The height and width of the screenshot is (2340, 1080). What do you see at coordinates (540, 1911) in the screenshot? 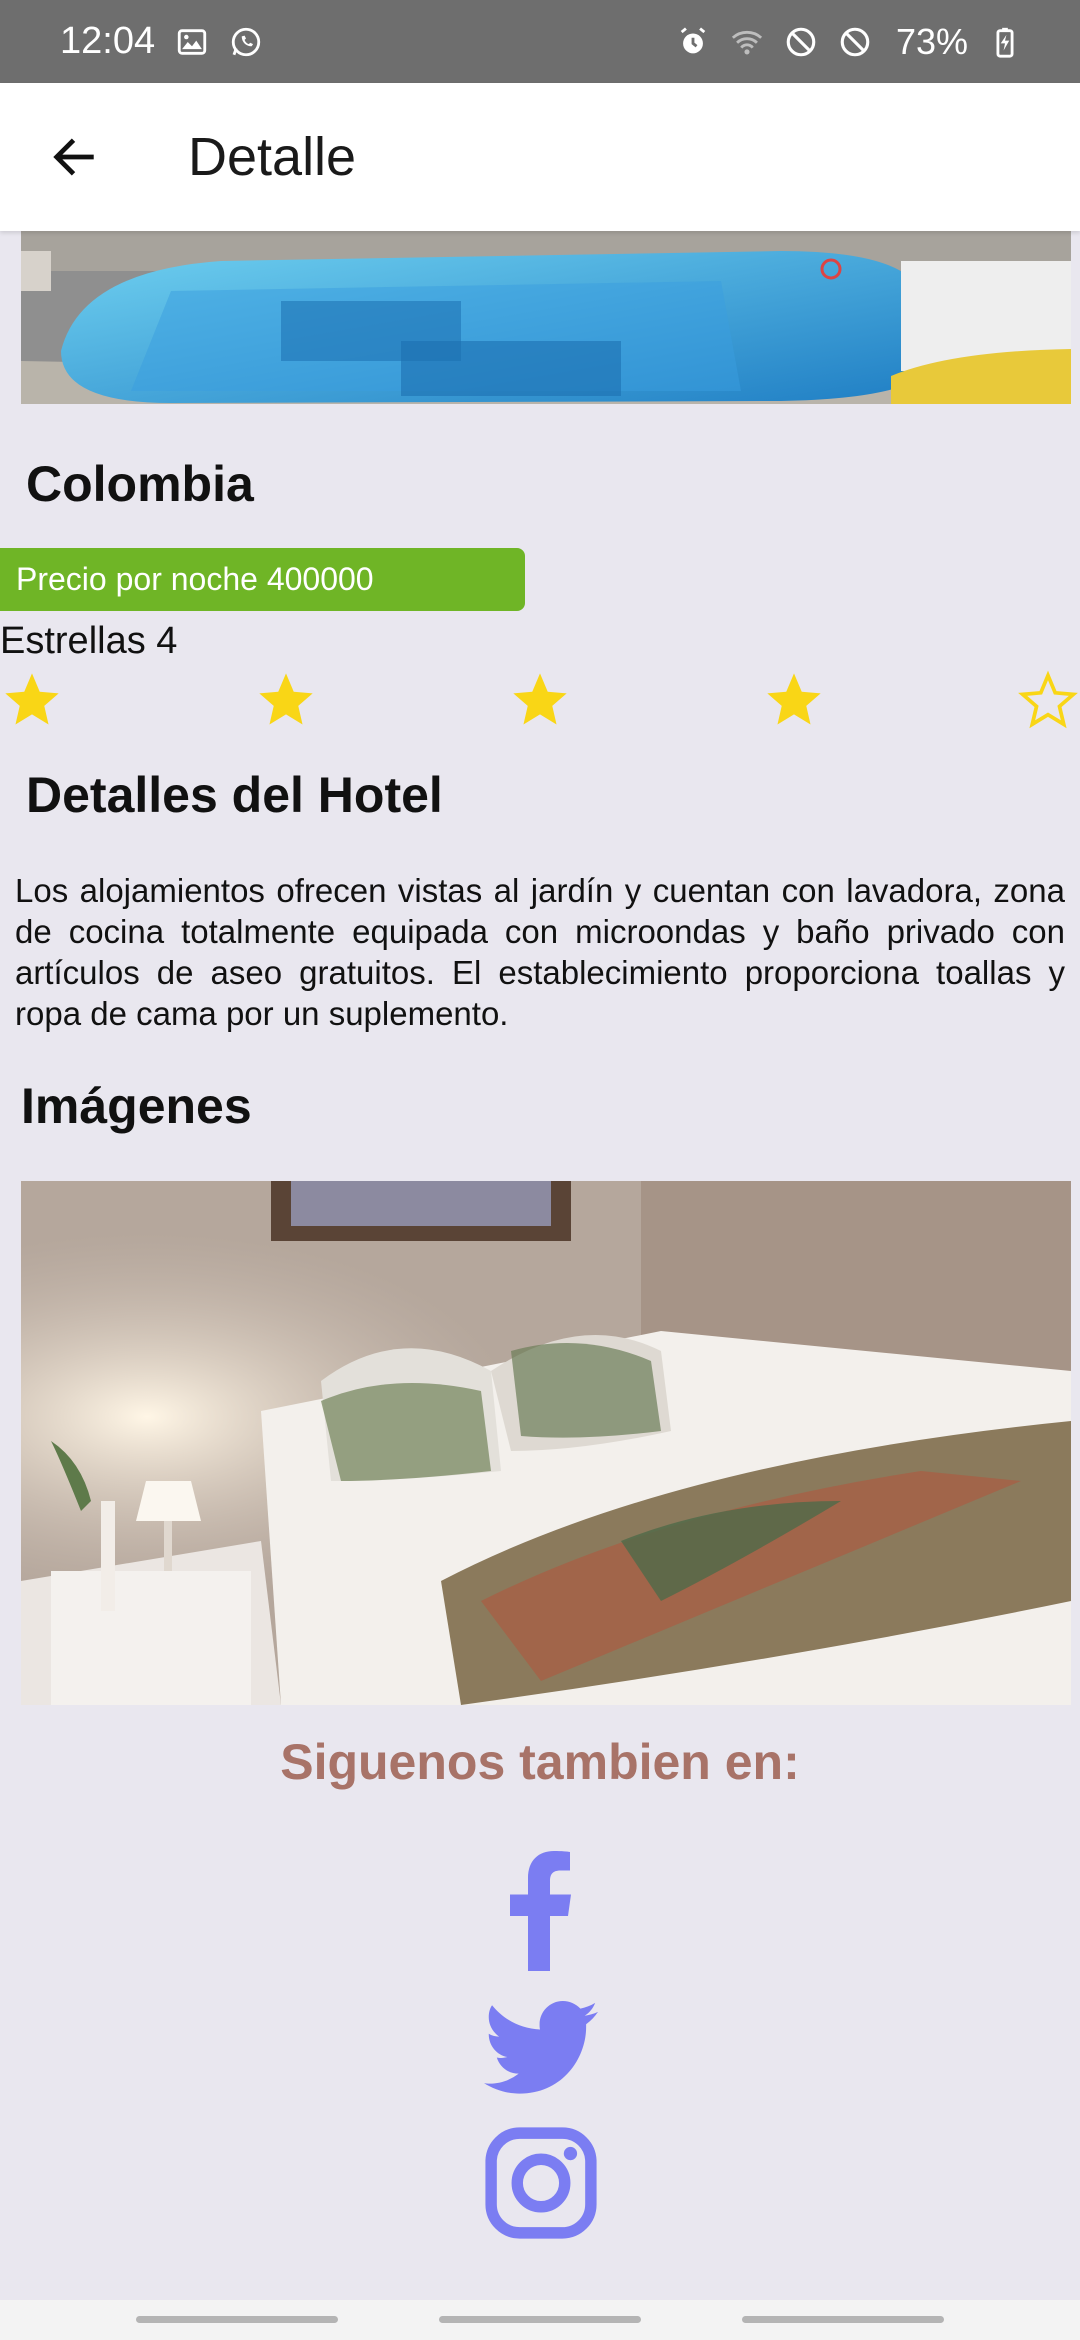
I see `facebook-icon` at bounding box center [540, 1911].